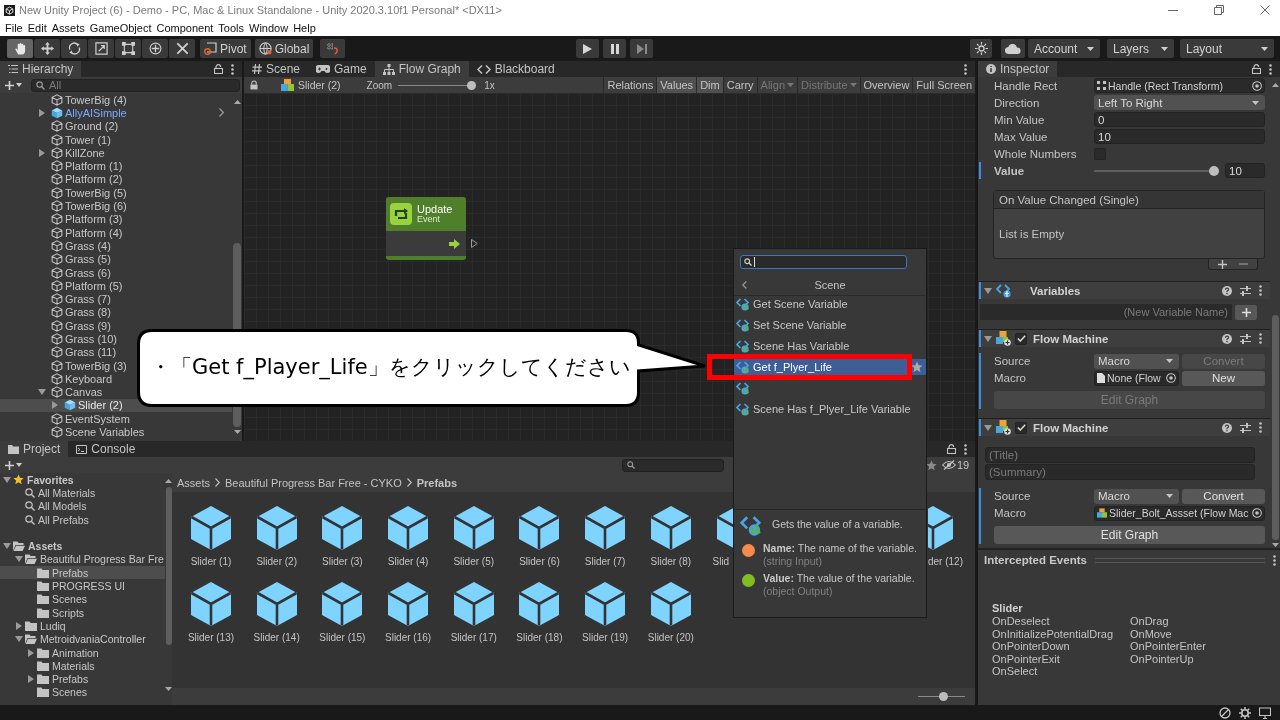 The image size is (1280, 720). I want to click on toolbar-button: Full Screen, so click(943, 85).